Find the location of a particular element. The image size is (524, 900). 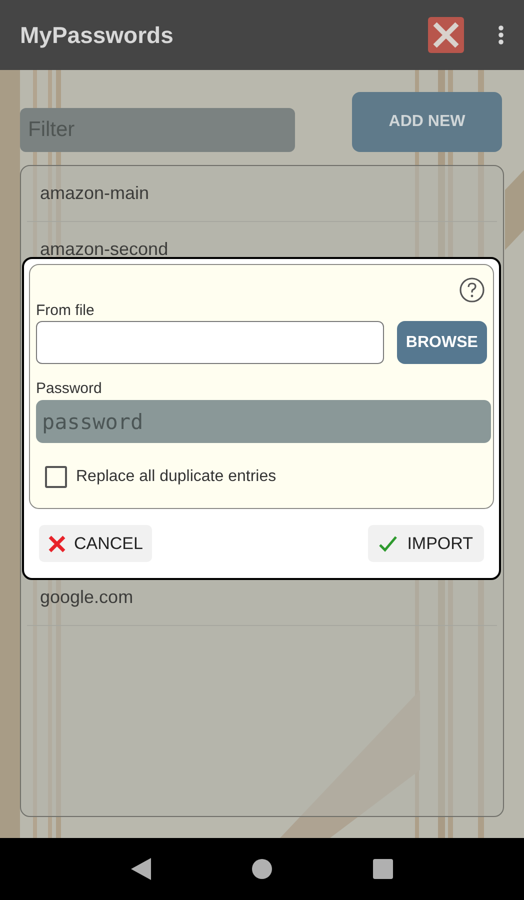

check-icon is located at coordinates (388, 544).